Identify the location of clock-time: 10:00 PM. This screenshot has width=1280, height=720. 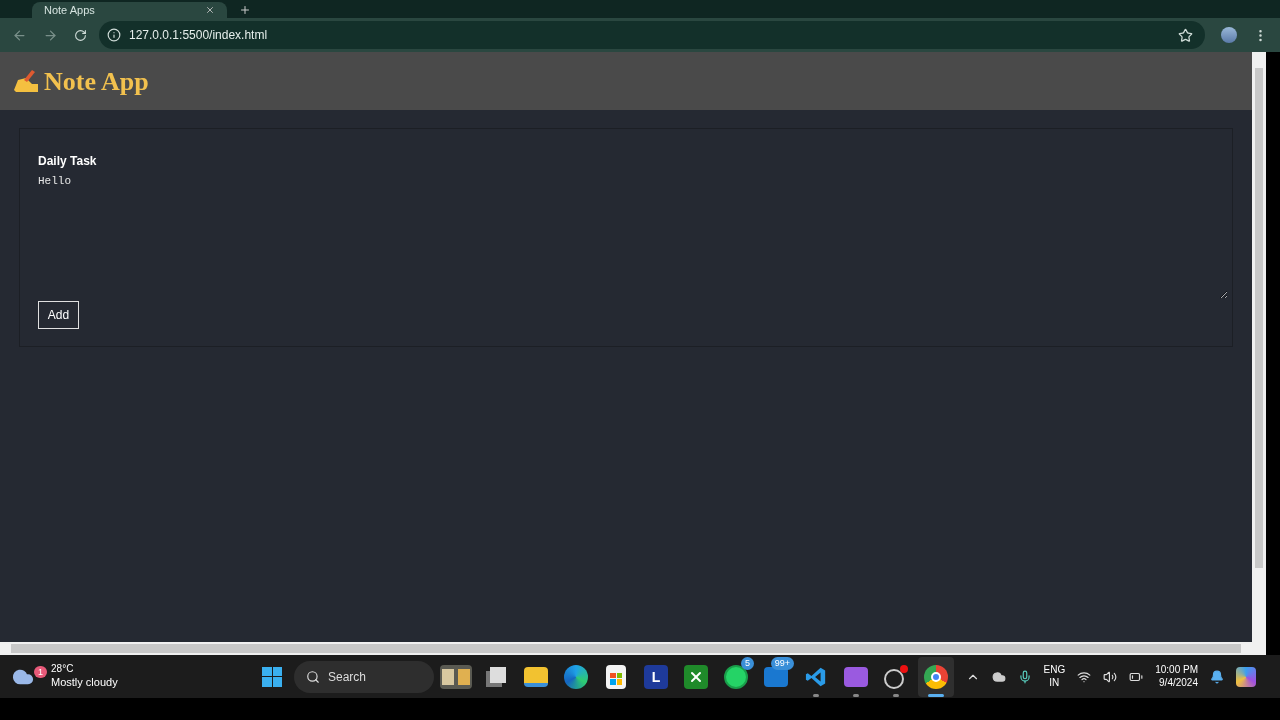
(1176, 670).